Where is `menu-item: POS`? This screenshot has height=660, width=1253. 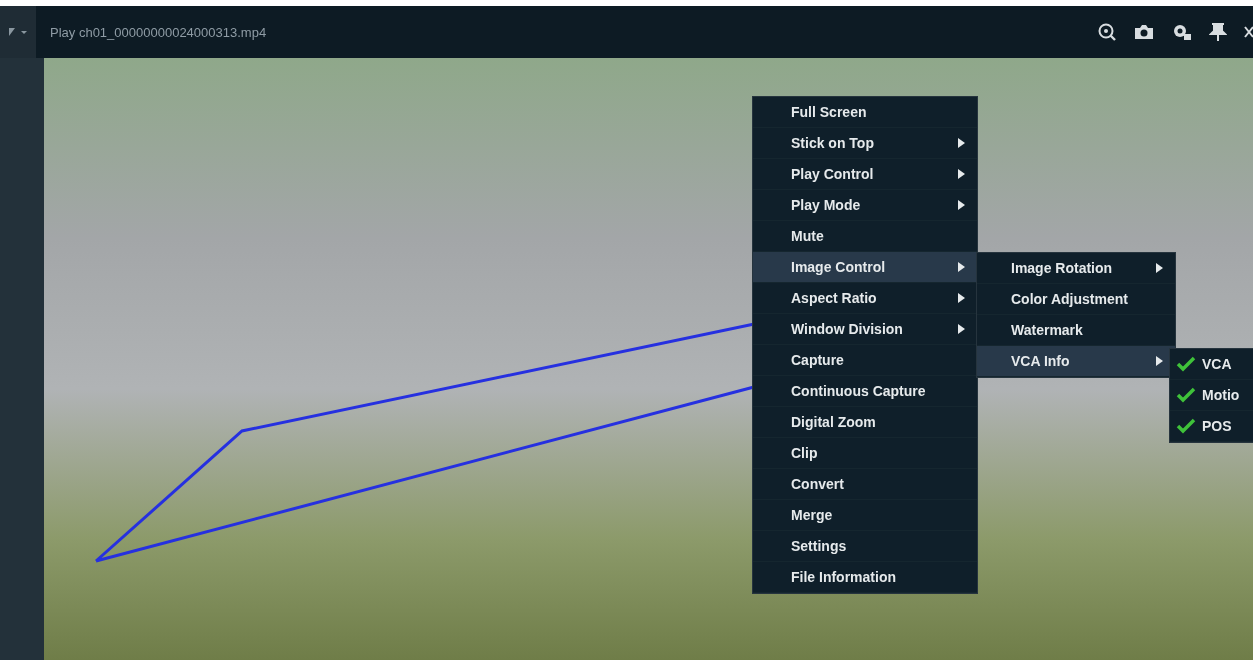 menu-item: POS is located at coordinates (1211, 426).